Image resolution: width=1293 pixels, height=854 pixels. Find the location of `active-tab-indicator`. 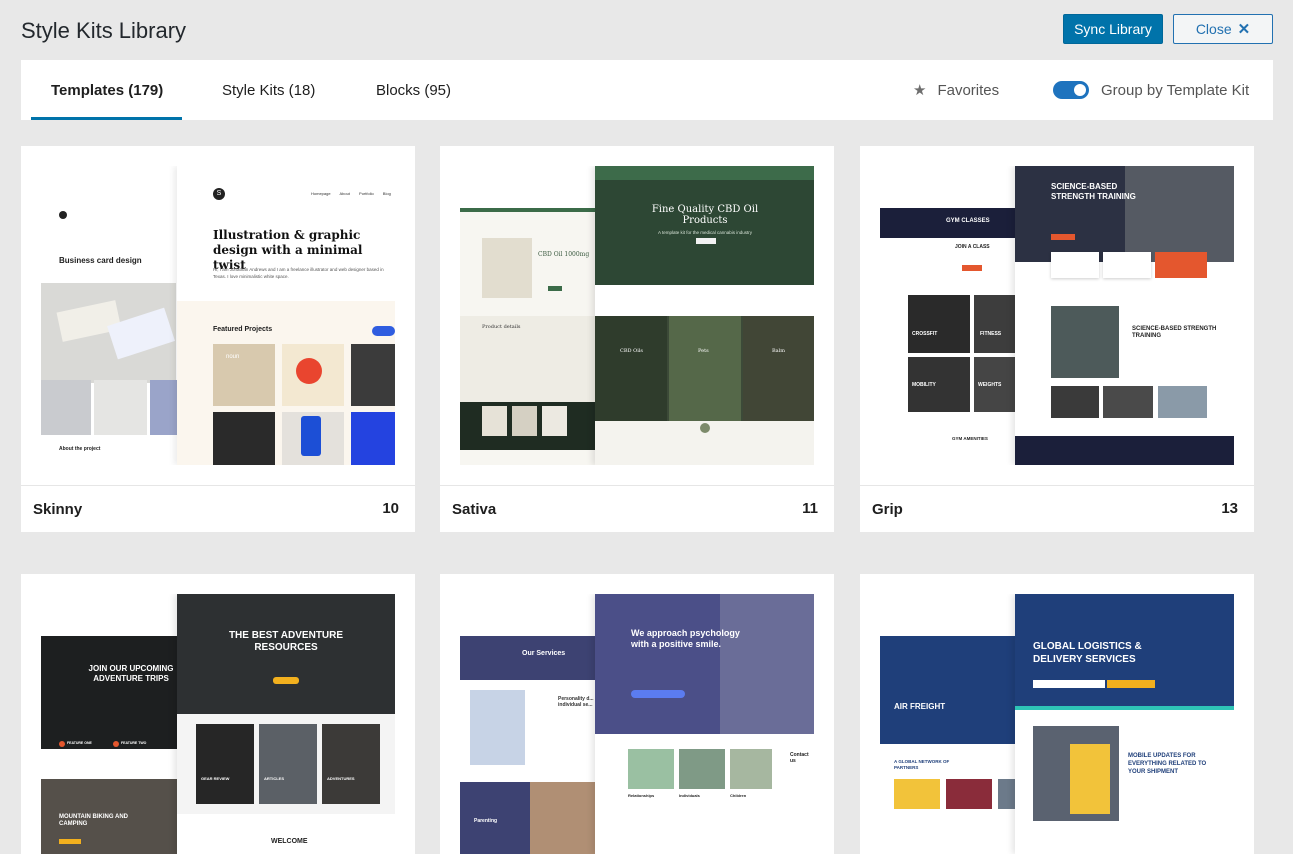

active-tab-indicator is located at coordinates (106, 118).